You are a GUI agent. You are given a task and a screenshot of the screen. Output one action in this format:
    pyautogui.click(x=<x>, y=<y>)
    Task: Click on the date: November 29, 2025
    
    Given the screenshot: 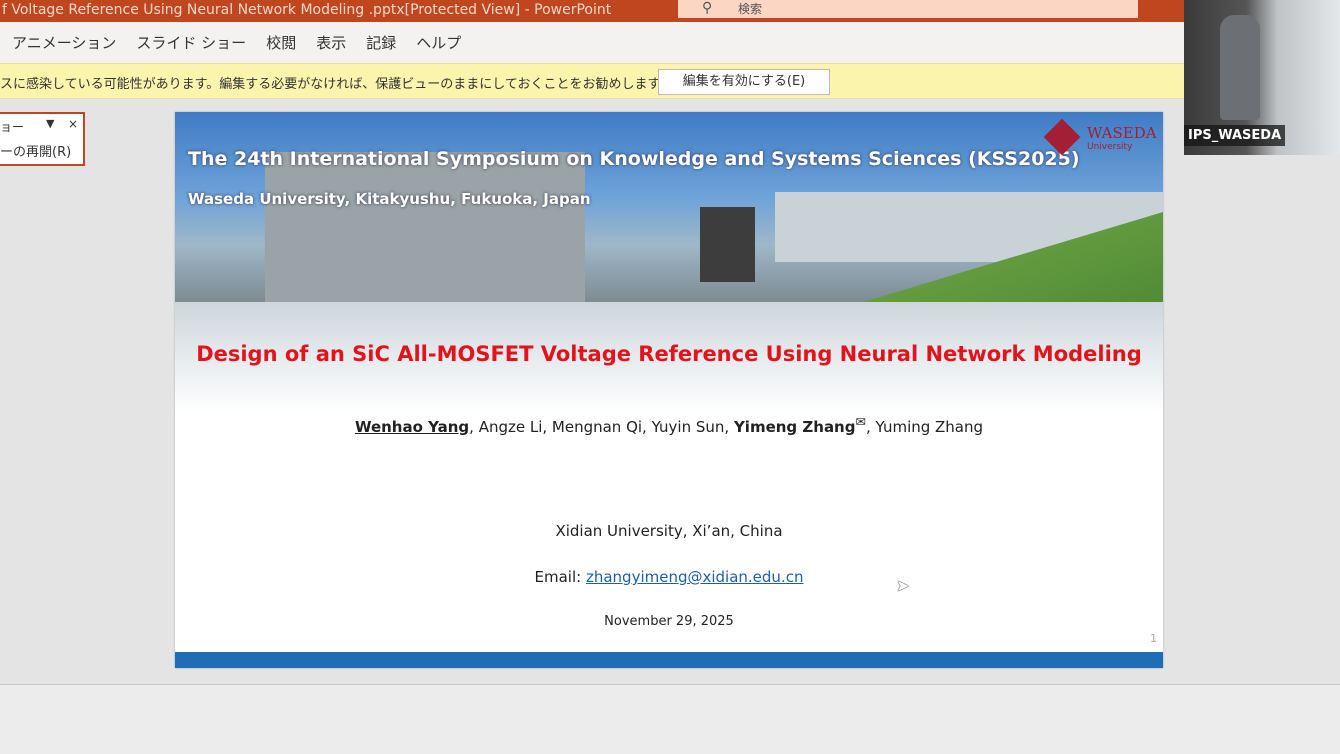 What is the action you would take?
    pyautogui.click(x=669, y=621)
    